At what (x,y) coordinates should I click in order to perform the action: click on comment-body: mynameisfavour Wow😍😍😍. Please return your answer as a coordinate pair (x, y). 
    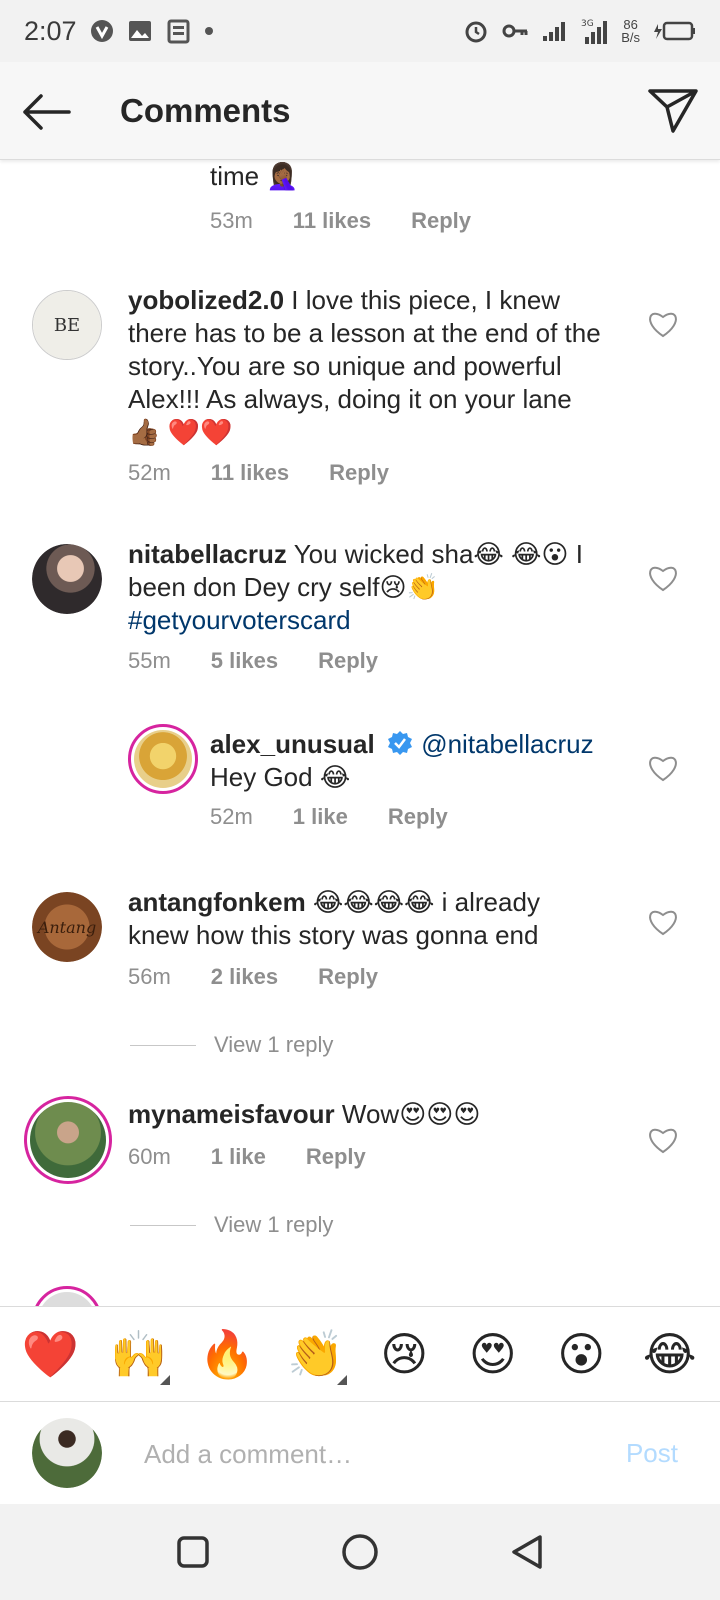
    Looking at the image, I should click on (363, 1114).